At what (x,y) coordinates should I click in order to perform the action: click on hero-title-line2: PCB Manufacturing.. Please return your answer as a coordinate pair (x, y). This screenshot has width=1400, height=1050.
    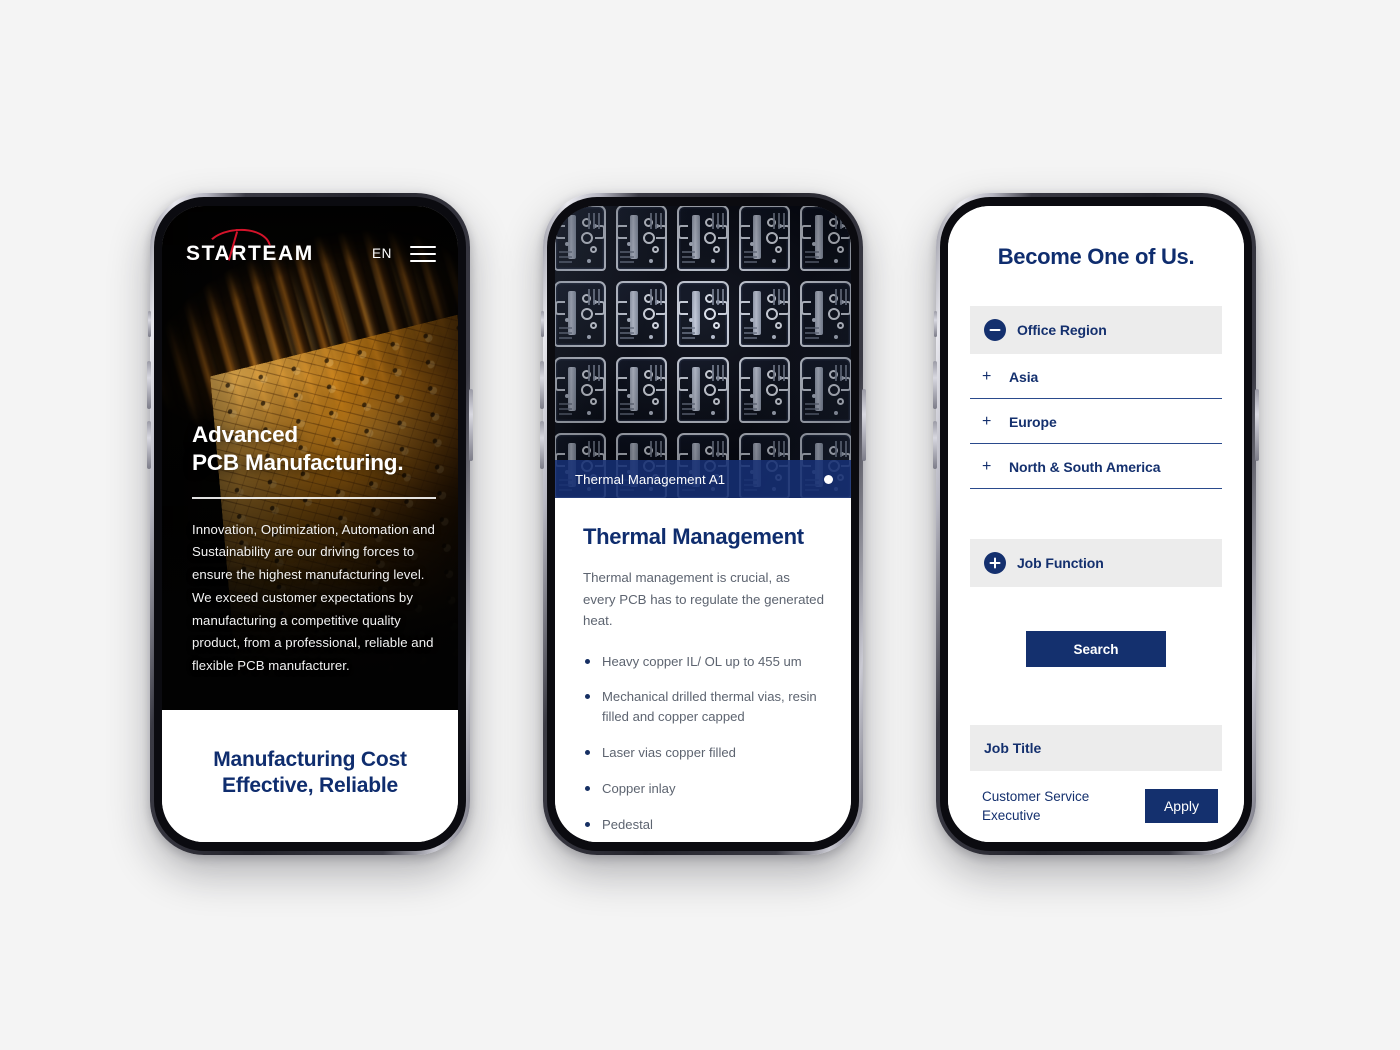
    Looking at the image, I should click on (298, 462).